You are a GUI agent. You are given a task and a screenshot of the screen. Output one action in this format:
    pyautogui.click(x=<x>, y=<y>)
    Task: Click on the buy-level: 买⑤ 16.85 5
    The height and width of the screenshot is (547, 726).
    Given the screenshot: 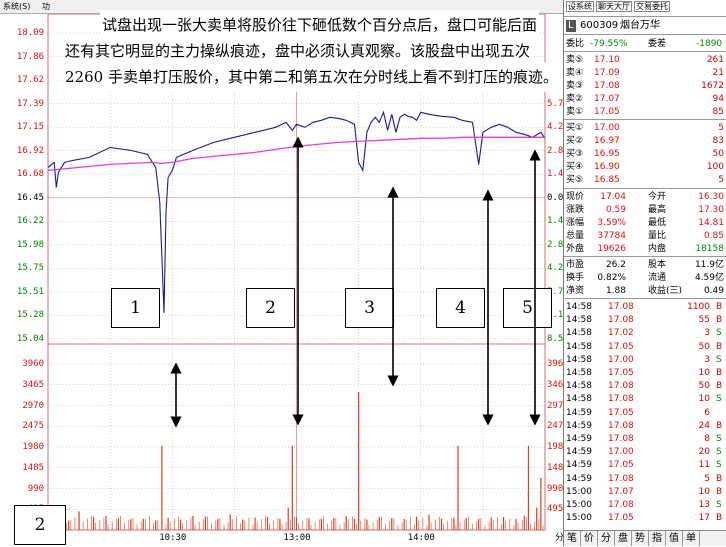 What is the action you would take?
    pyautogui.click(x=645, y=180)
    